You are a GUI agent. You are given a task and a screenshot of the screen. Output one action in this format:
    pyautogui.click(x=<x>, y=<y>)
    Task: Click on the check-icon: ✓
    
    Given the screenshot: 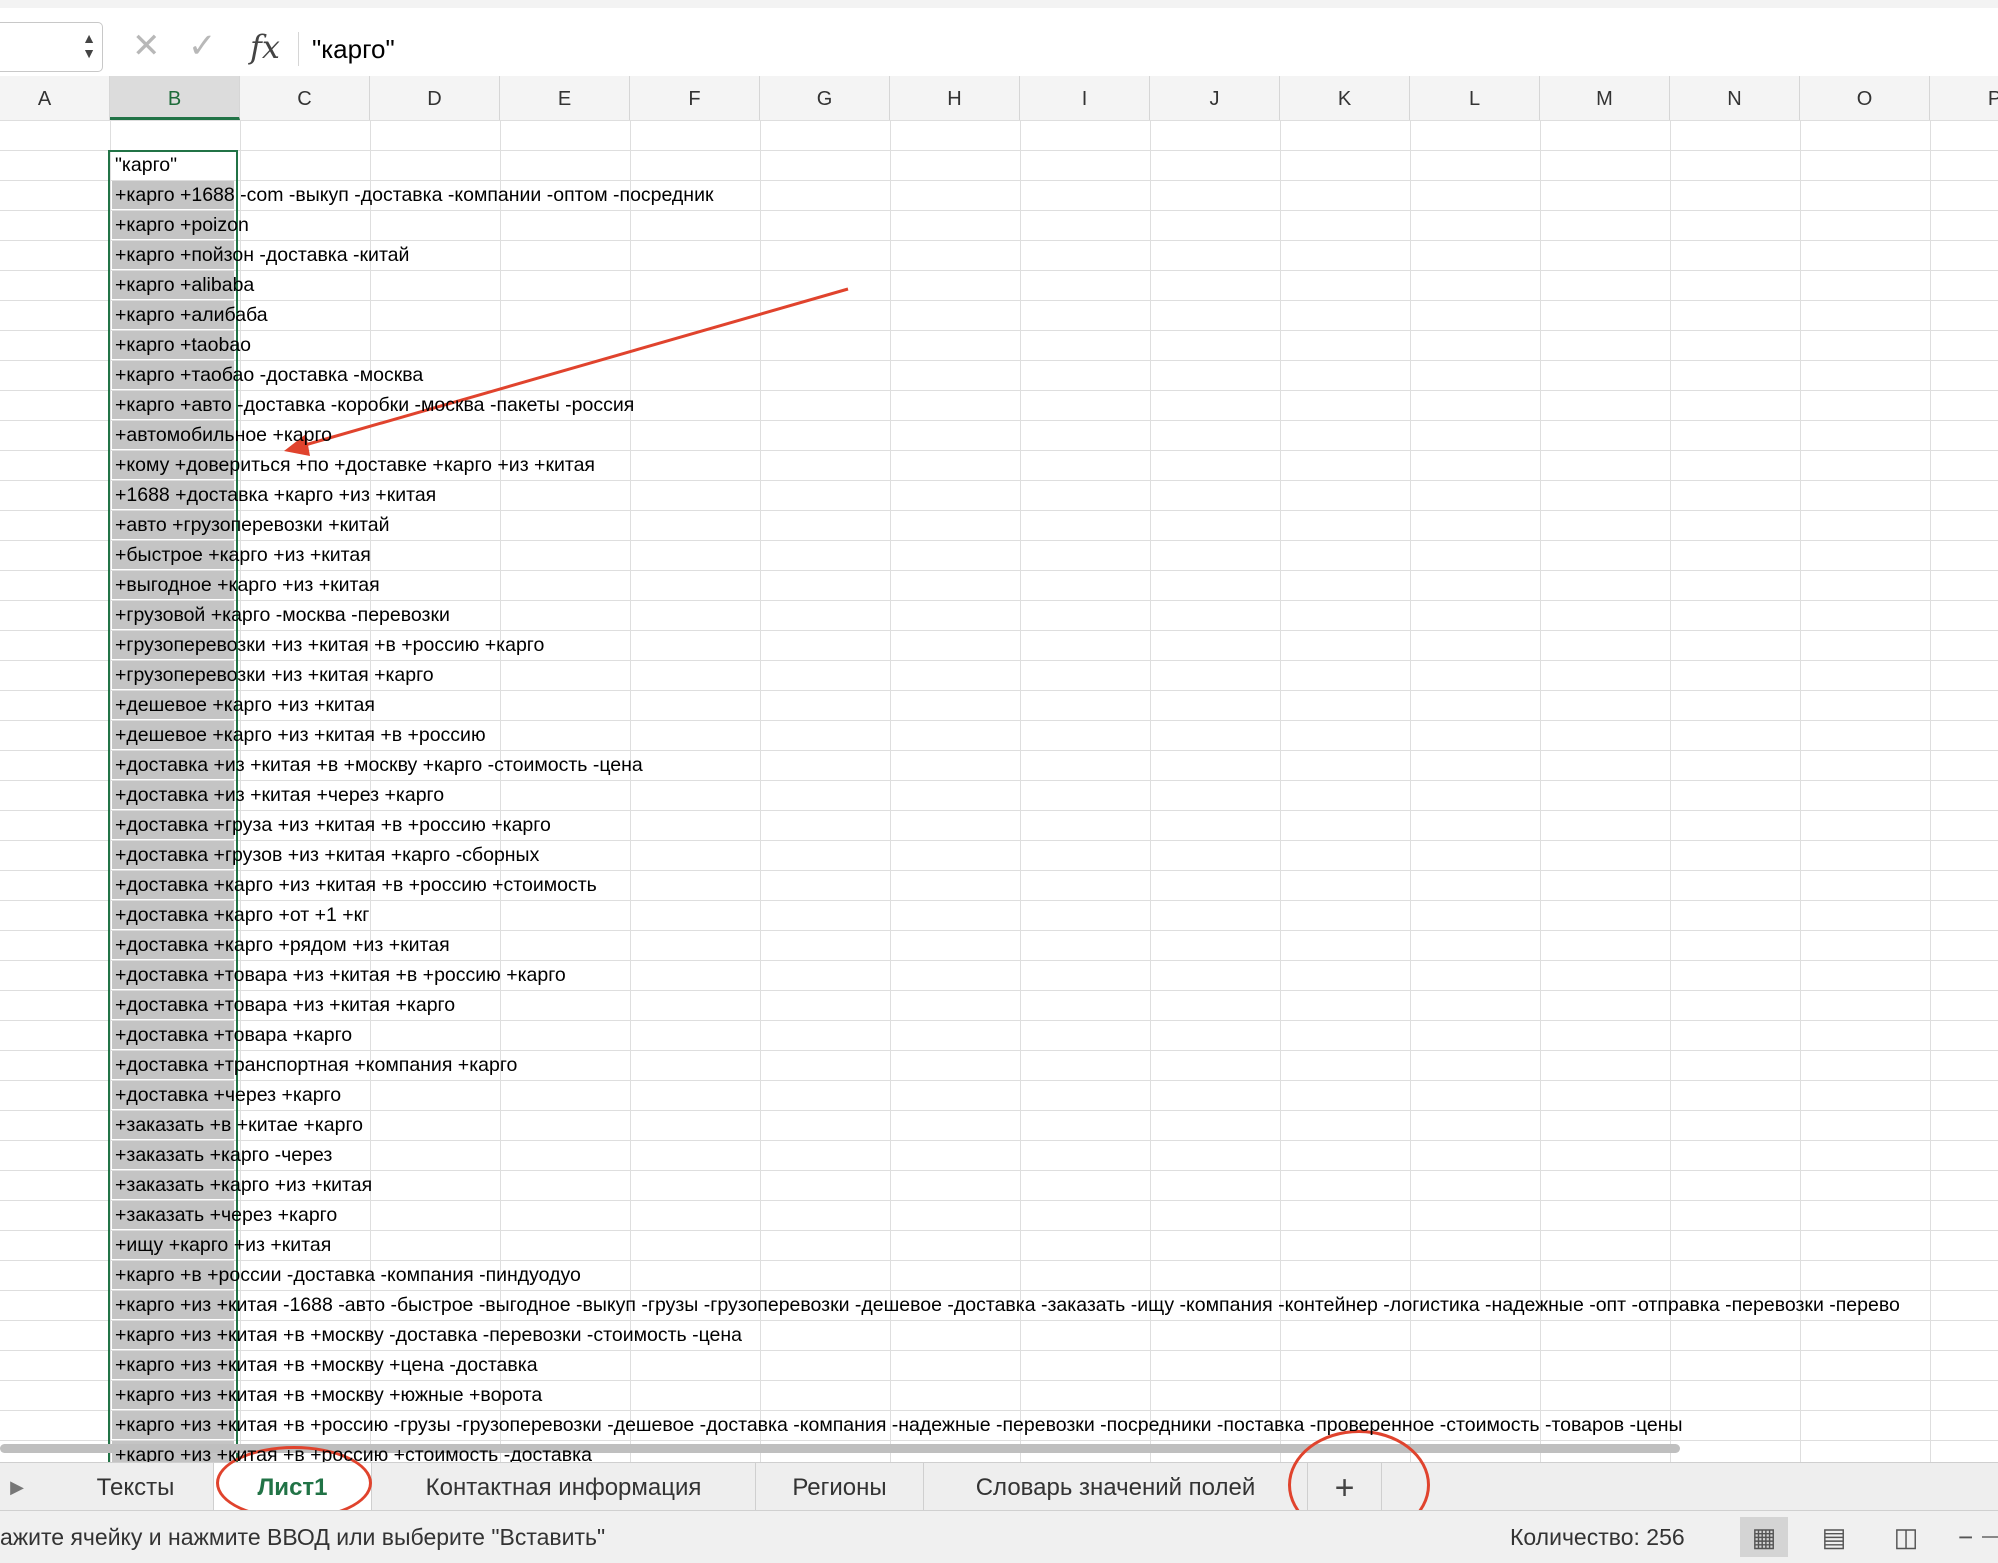 What is the action you would take?
    pyautogui.click(x=202, y=46)
    